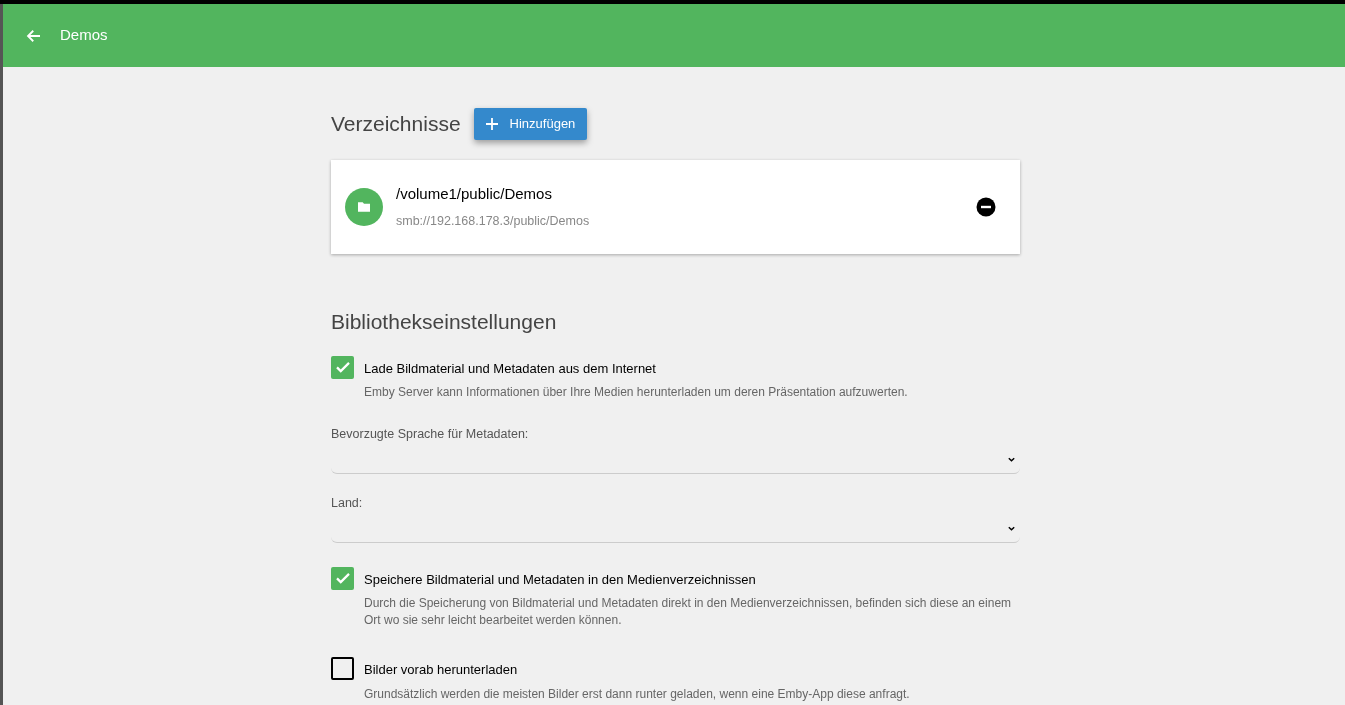 The height and width of the screenshot is (705, 1345). I want to click on plus-icon, so click(491, 124).